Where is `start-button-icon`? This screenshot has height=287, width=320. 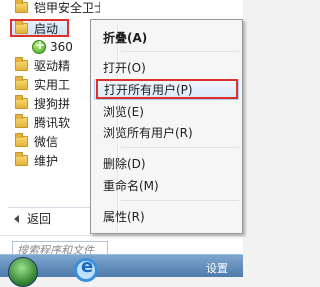
start-button-icon is located at coordinates (23, 272).